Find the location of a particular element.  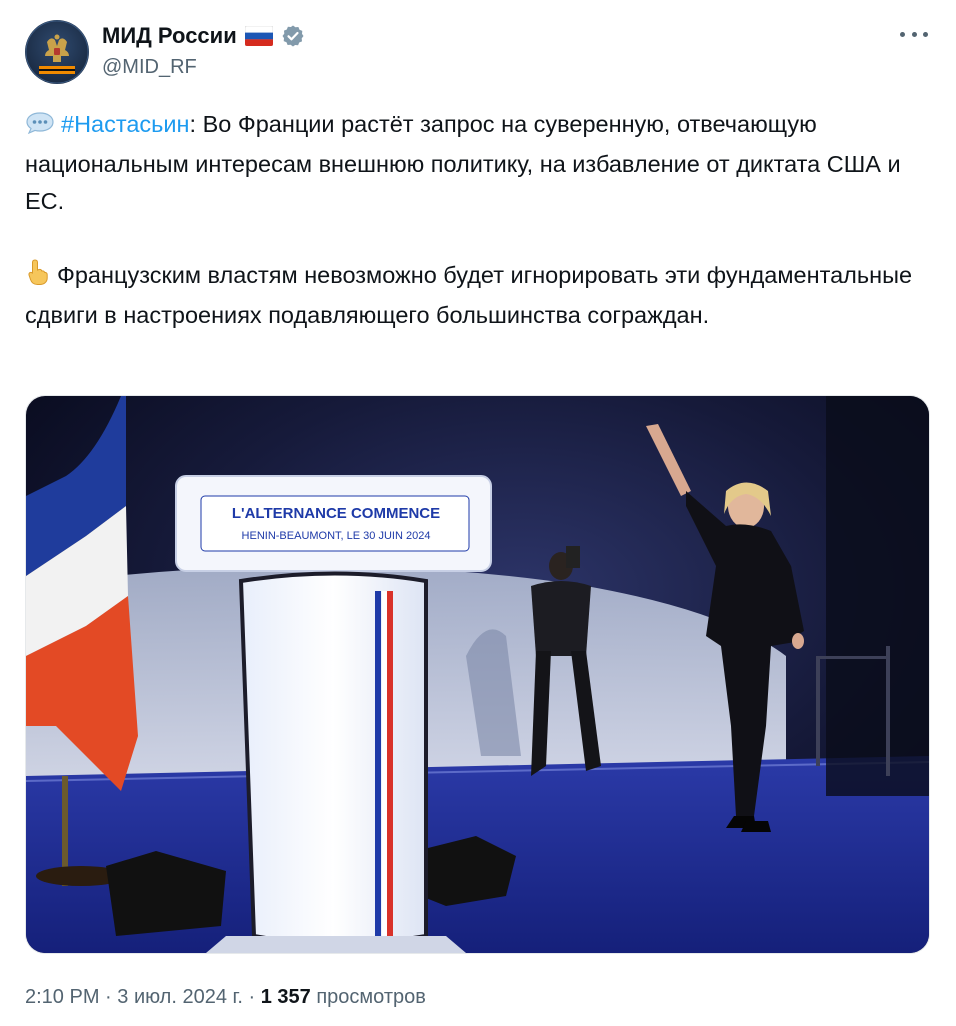

views-count: 1 357 is located at coordinates (286, 997).